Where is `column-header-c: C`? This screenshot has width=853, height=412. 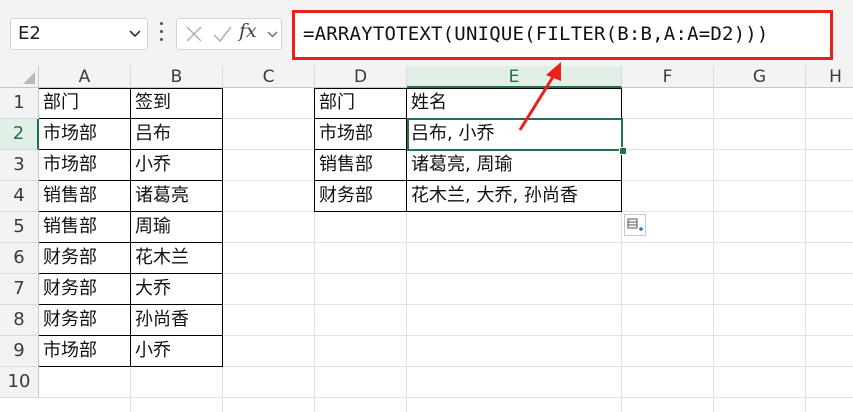 column-header-c: C is located at coordinates (269, 77).